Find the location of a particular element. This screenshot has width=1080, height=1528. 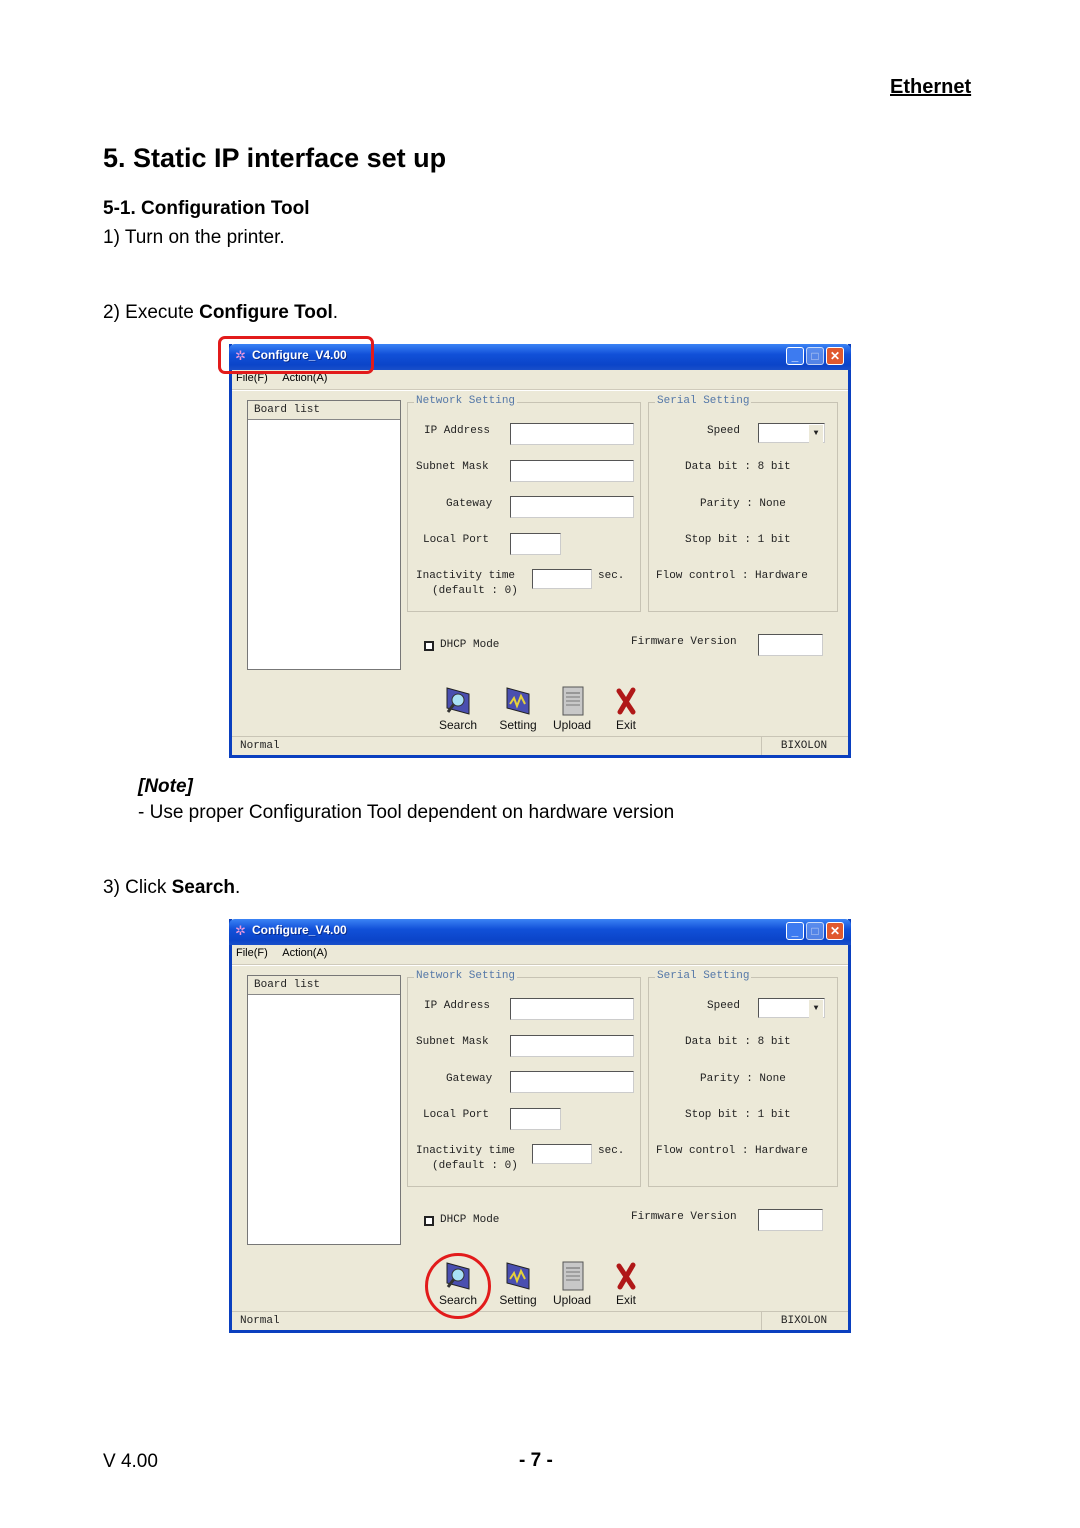

step-1: 1) Turn on the printer. is located at coordinates (194, 237).